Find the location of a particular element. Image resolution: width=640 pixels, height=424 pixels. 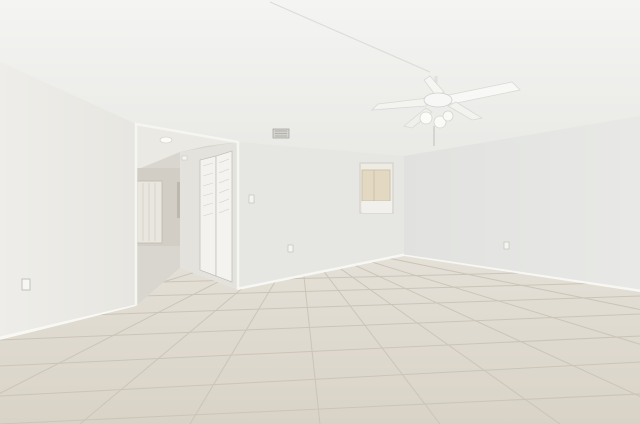

hallway-light is located at coordinates (166, 140).